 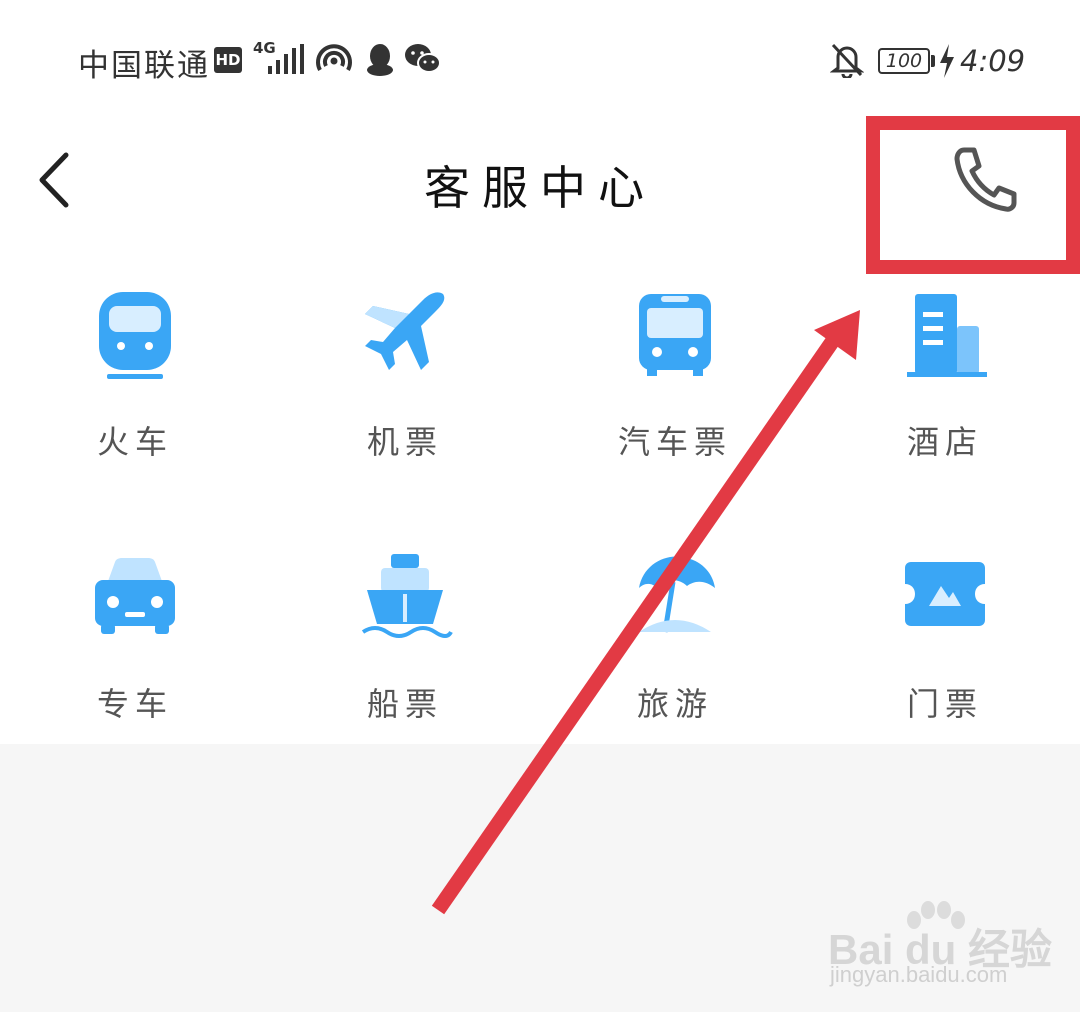 What do you see at coordinates (135, 596) in the screenshot?
I see `car-icon` at bounding box center [135, 596].